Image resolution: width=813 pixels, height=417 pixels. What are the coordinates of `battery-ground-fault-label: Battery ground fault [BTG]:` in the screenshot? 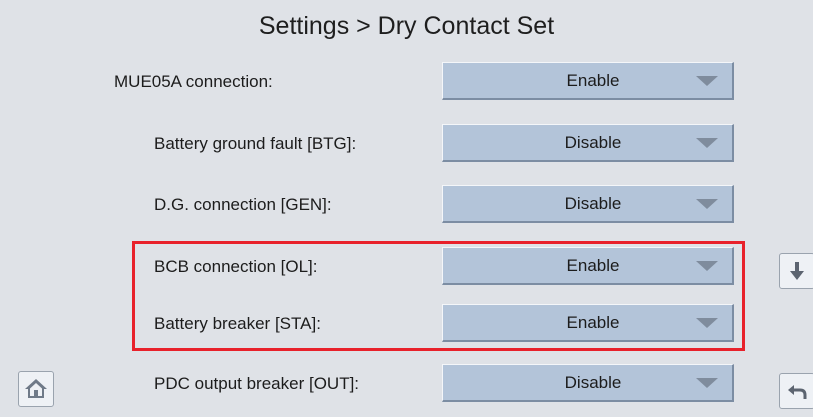 It's located at (255, 143).